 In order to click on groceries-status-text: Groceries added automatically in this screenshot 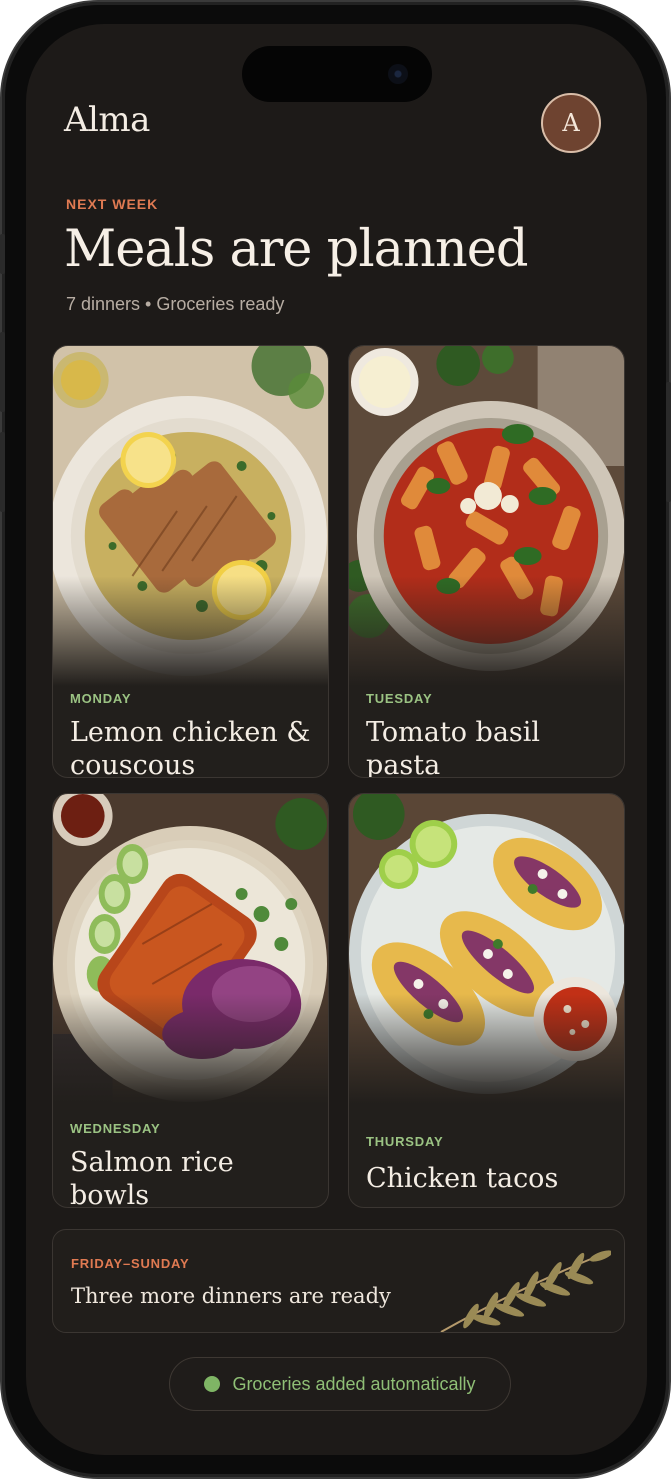, I will do `click(354, 1383)`.